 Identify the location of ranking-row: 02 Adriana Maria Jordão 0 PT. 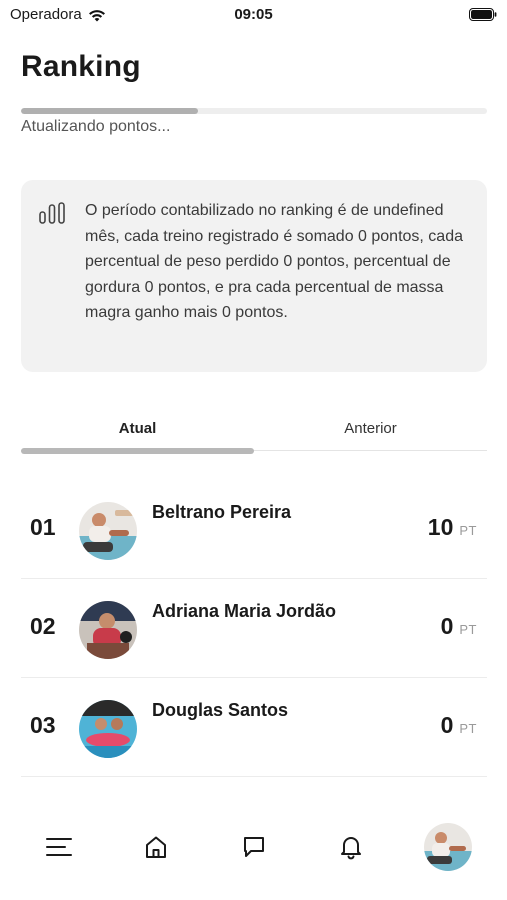
(254, 628).